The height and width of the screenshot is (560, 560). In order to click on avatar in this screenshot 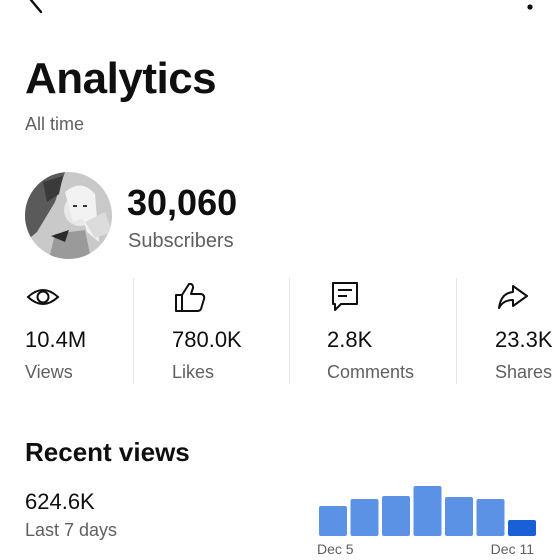, I will do `click(68, 215)`.